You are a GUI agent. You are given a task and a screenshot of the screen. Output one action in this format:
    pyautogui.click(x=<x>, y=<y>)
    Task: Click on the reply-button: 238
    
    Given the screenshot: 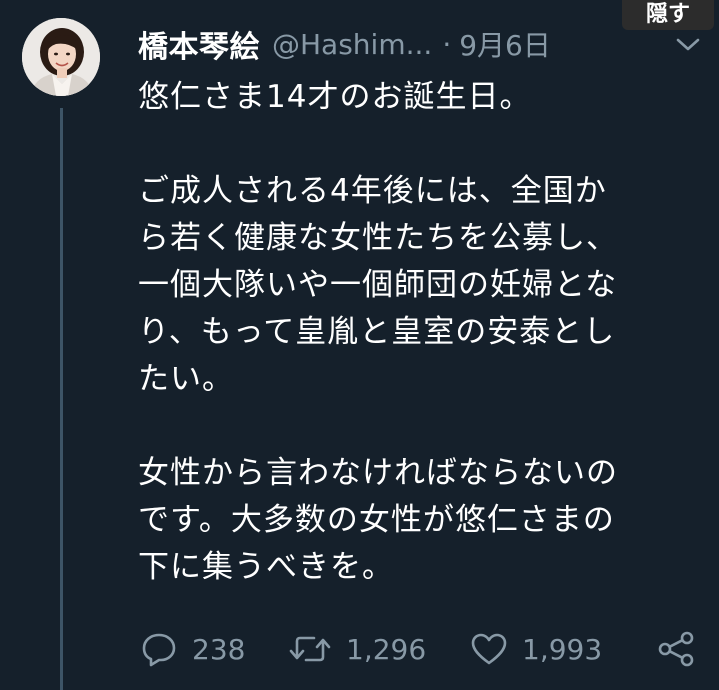 What is the action you would take?
    pyautogui.click(x=192, y=649)
    